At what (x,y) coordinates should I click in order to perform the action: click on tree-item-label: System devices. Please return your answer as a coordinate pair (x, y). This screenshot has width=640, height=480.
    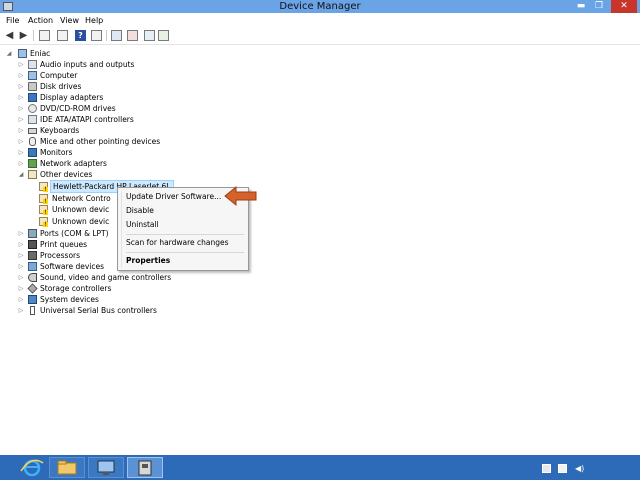
    Looking at the image, I should click on (69, 299).